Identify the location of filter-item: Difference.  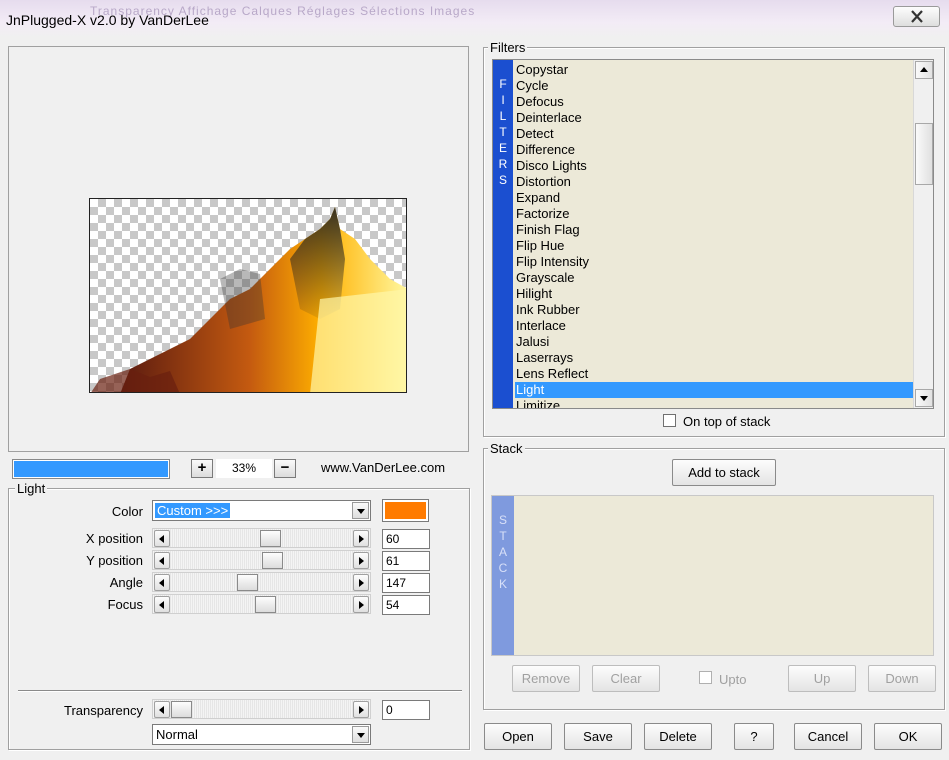
(714, 150).